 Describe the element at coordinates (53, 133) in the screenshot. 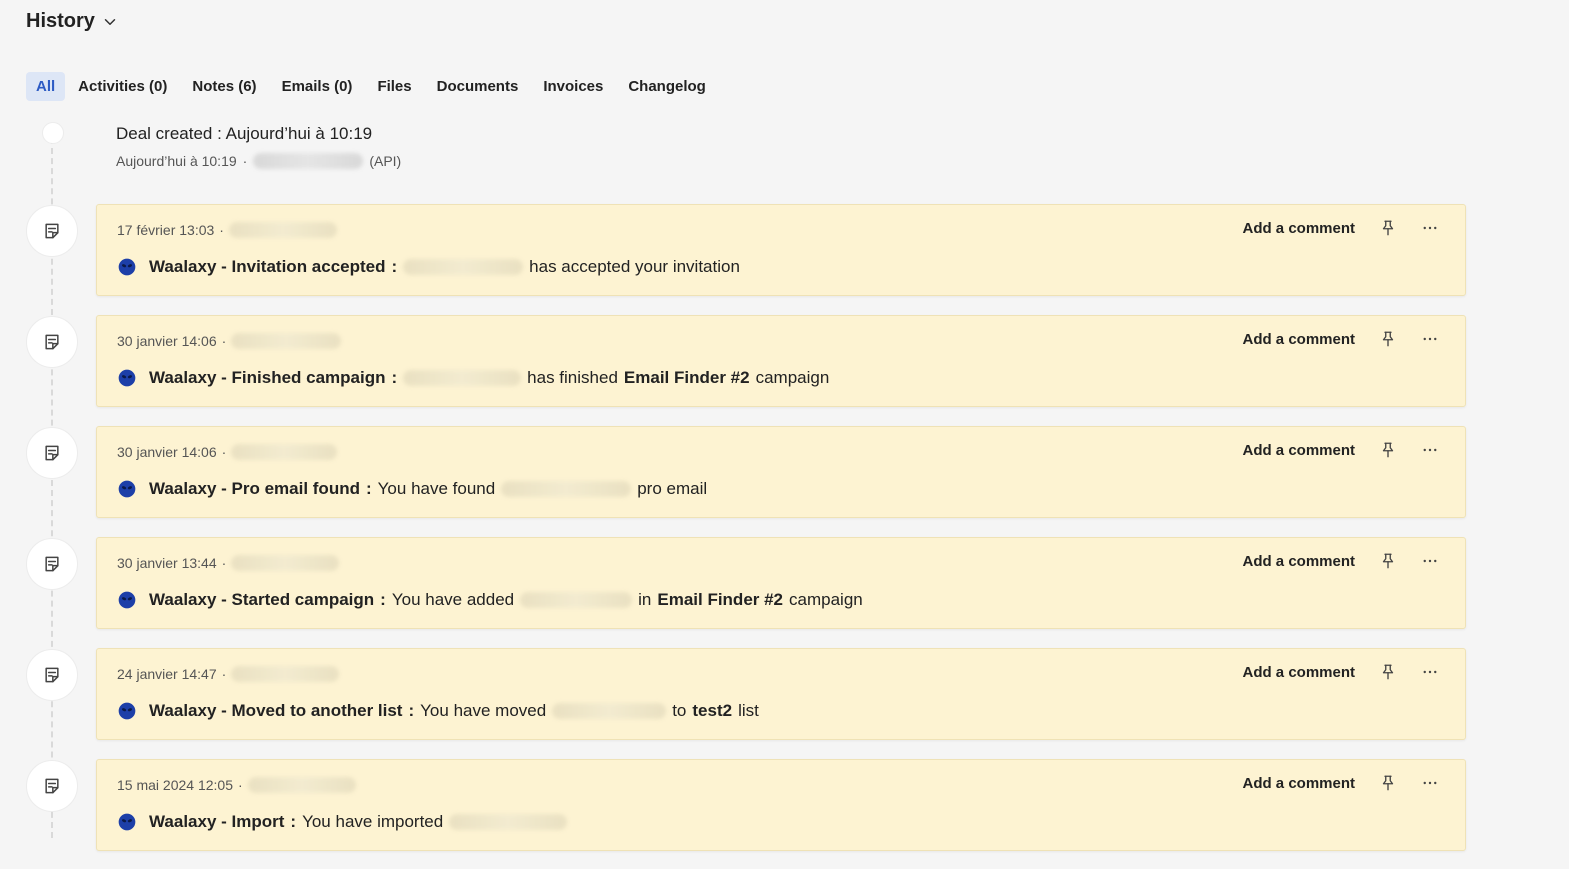

I see `timeline-start-dot` at that location.